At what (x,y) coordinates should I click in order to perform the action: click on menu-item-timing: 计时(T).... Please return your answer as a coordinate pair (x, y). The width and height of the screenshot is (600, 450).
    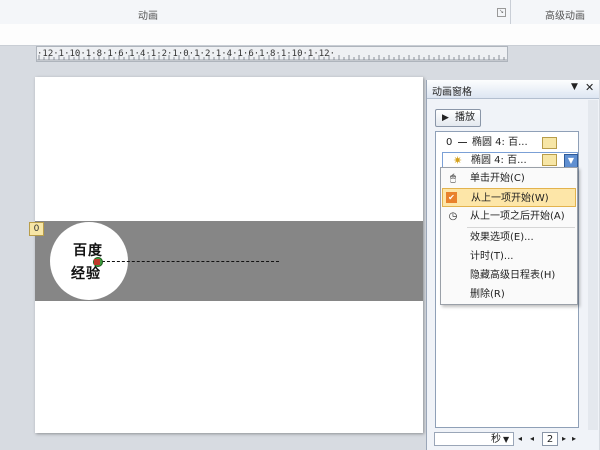
    Looking at the image, I should click on (509, 256).